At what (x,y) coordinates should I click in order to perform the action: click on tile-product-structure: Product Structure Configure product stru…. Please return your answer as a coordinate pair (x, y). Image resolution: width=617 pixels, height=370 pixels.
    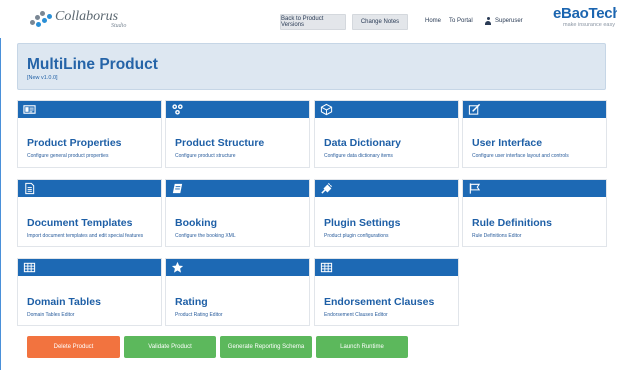
    Looking at the image, I should click on (237, 134).